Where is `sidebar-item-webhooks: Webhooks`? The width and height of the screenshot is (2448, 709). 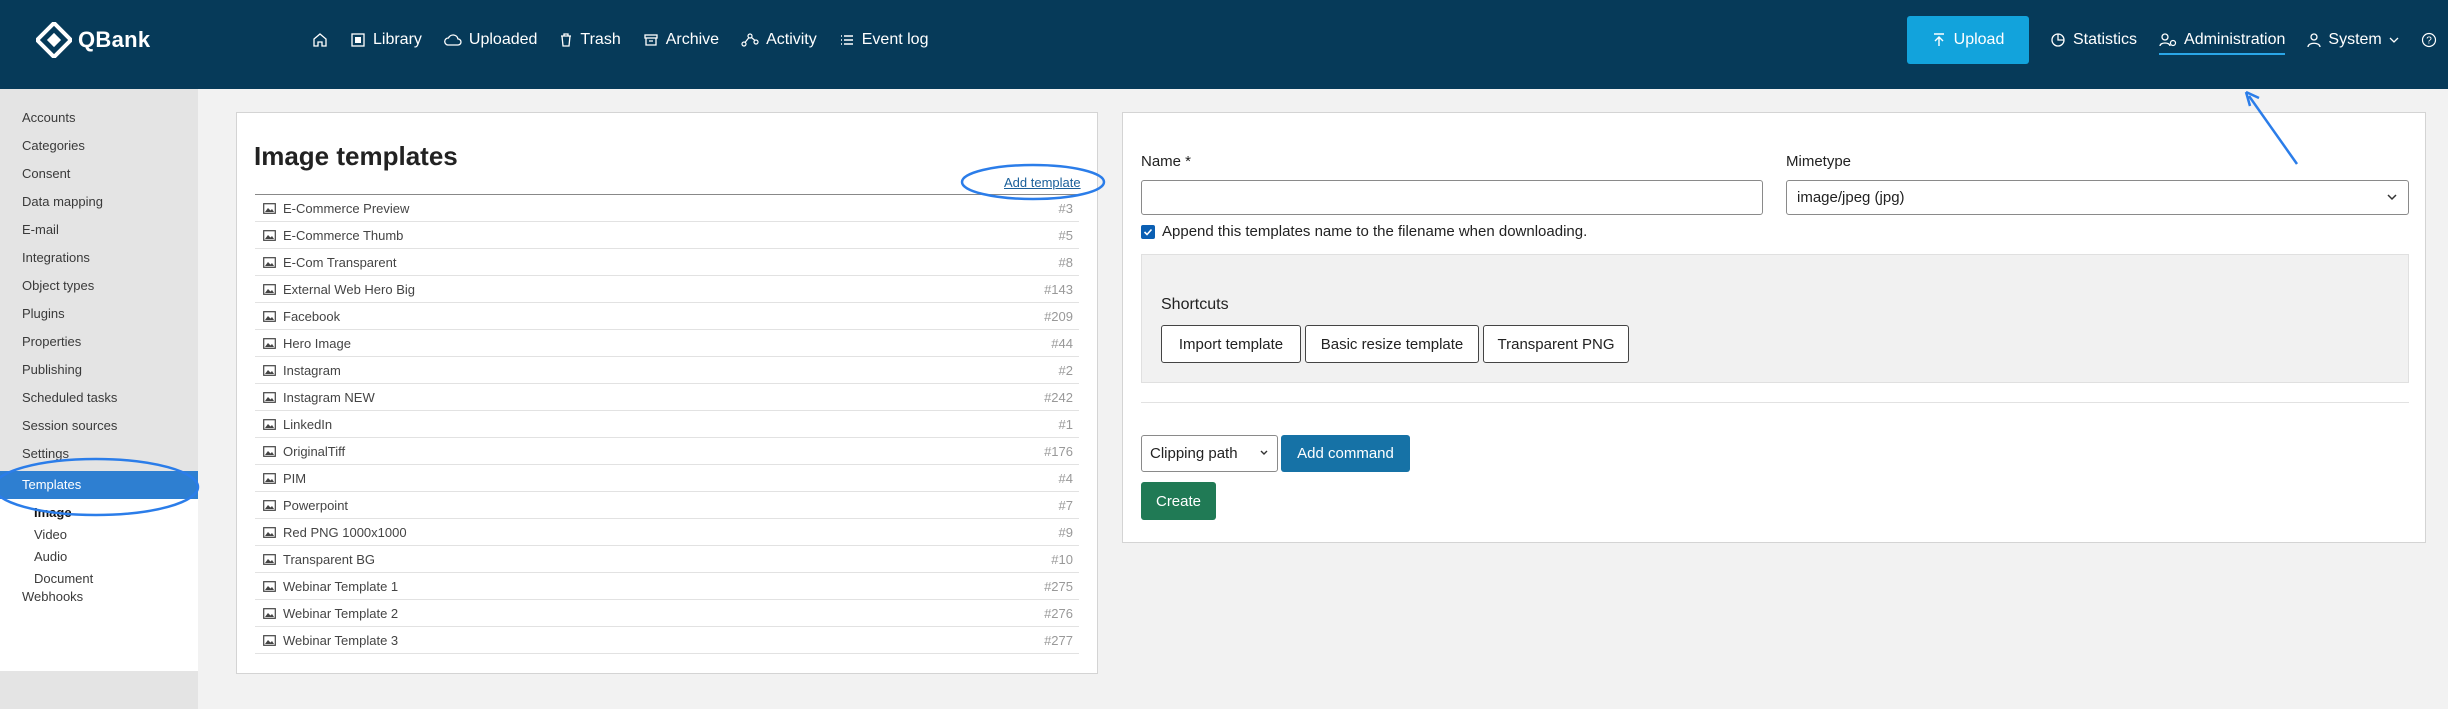 sidebar-item-webhooks: Webhooks is located at coordinates (52, 596).